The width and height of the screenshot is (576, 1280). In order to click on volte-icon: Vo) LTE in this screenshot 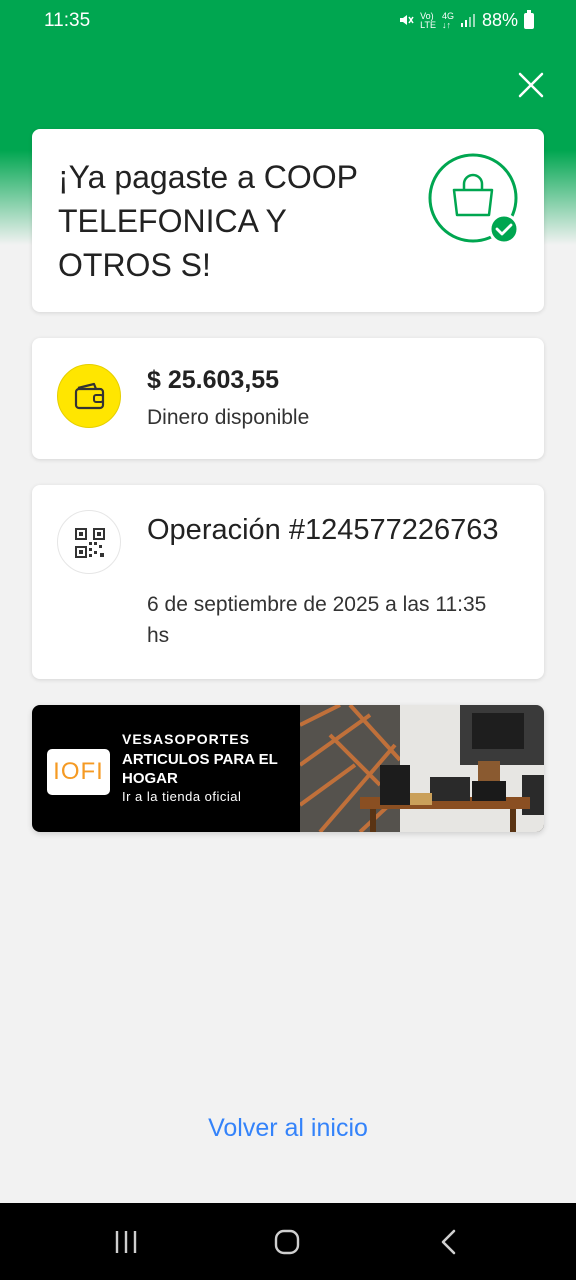, I will do `click(428, 20)`.